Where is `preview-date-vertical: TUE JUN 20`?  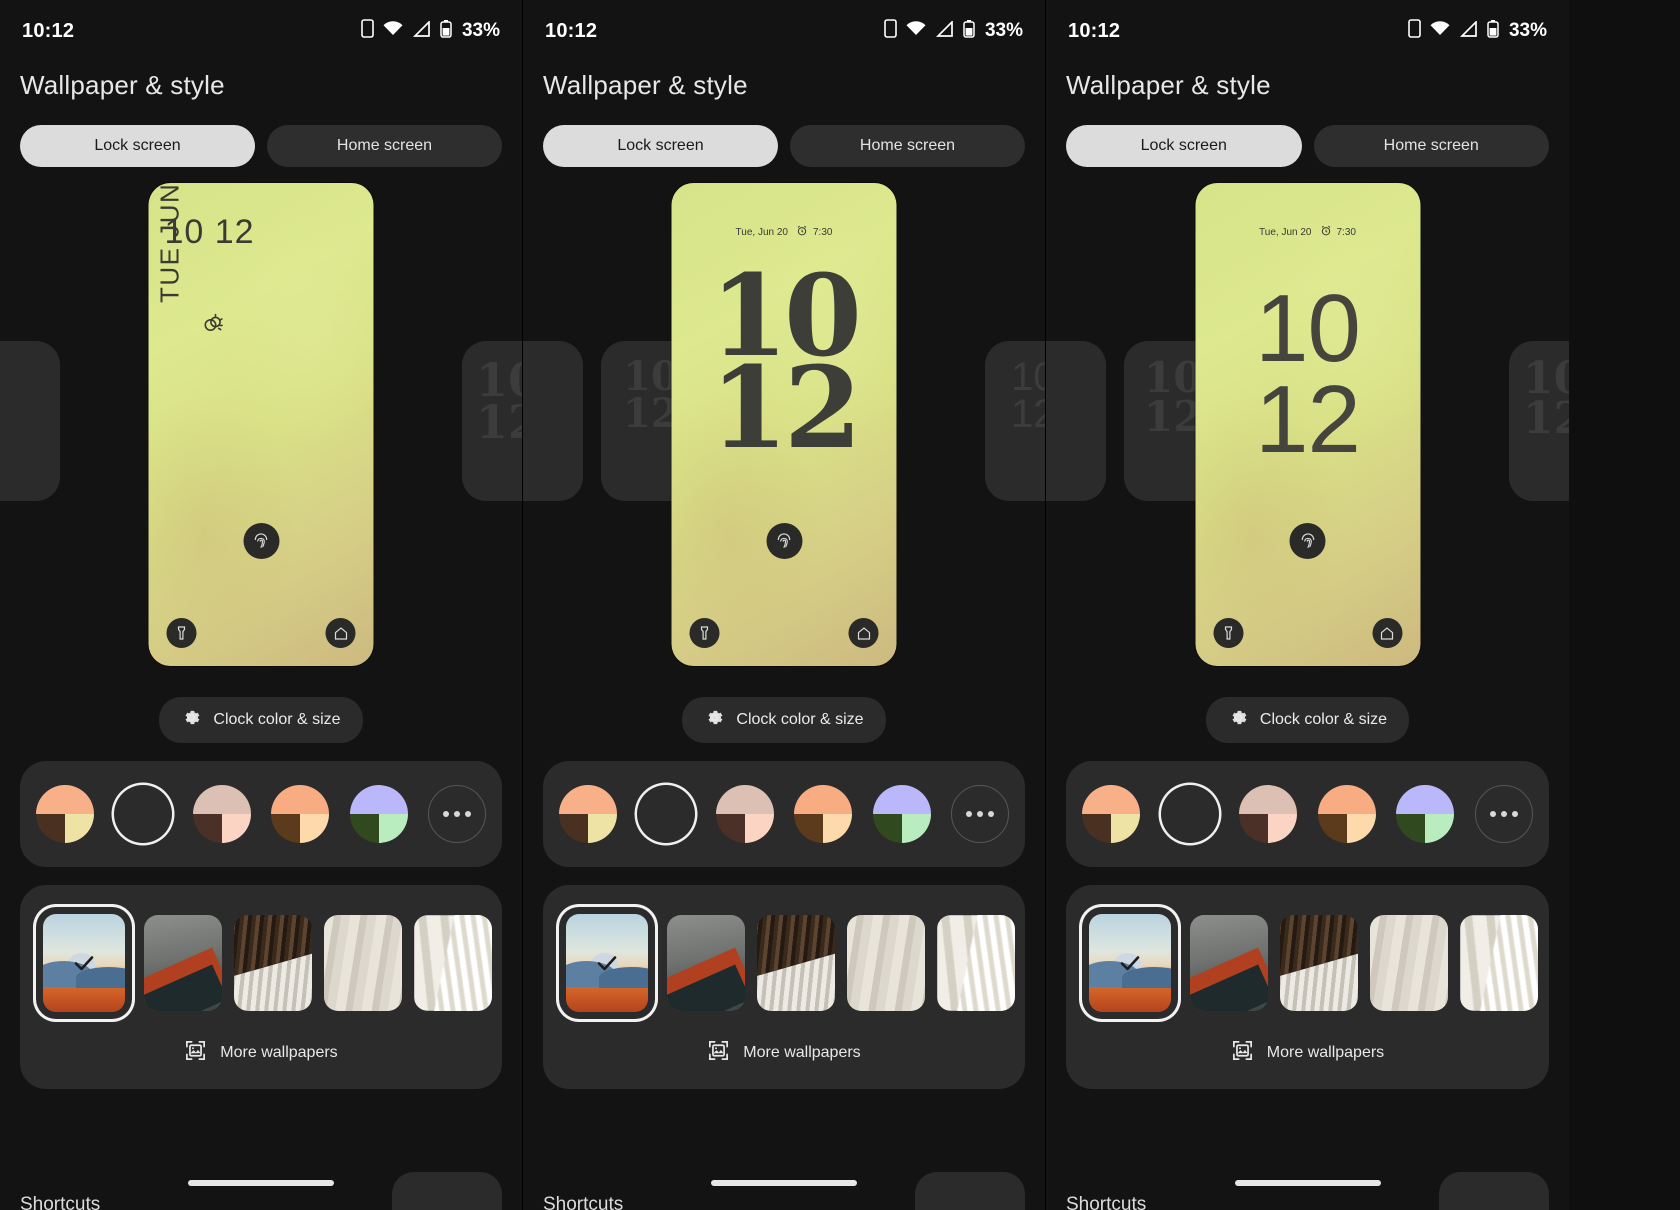 preview-date-vertical: TUE JUN 20 is located at coordinates (169, 243).